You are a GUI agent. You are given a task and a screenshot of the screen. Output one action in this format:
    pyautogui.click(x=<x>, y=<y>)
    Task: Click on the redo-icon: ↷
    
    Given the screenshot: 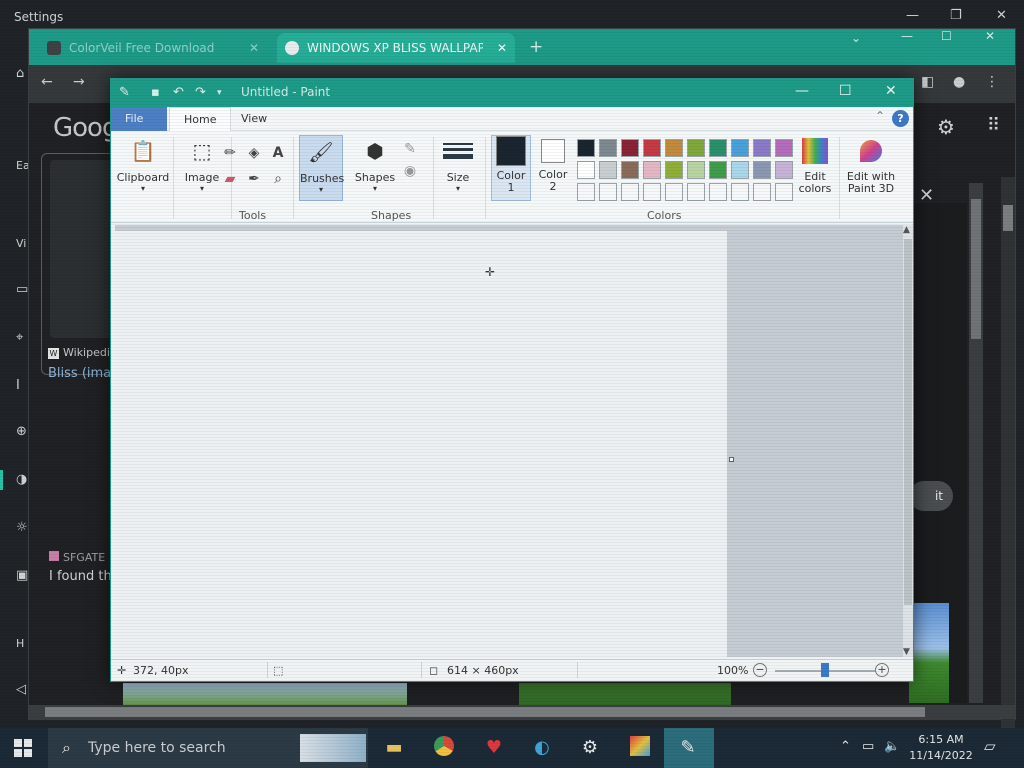 What is the action you would take?
    pyautogui.click(x=200, y=92)
    